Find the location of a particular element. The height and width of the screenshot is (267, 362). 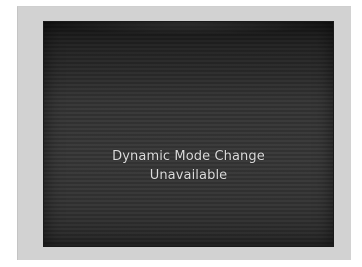

status-message-line-1: Dynamic Mode Change is located at coordinates (188, 156).